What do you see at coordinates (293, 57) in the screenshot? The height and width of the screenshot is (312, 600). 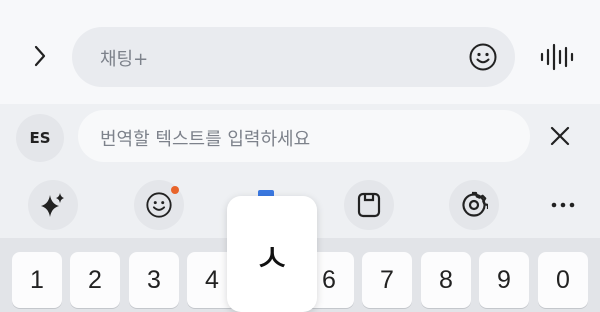 I see `chat-input: 채팅+` at bounding box center [293, 57].